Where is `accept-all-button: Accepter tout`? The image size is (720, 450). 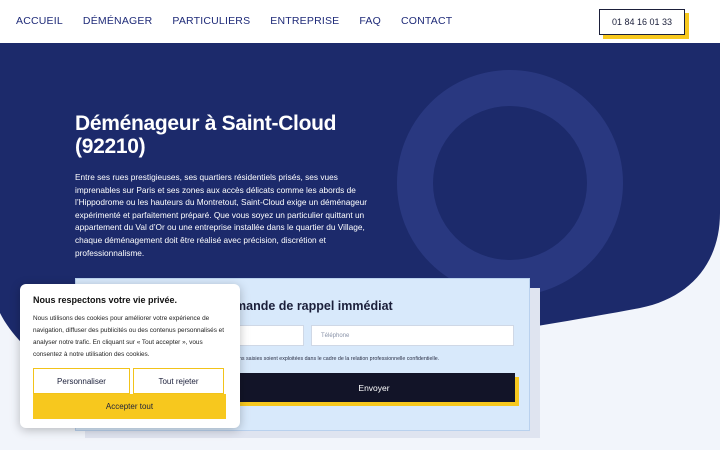
accept-all-button: Accepter tout is located at coordinates (129, 406).